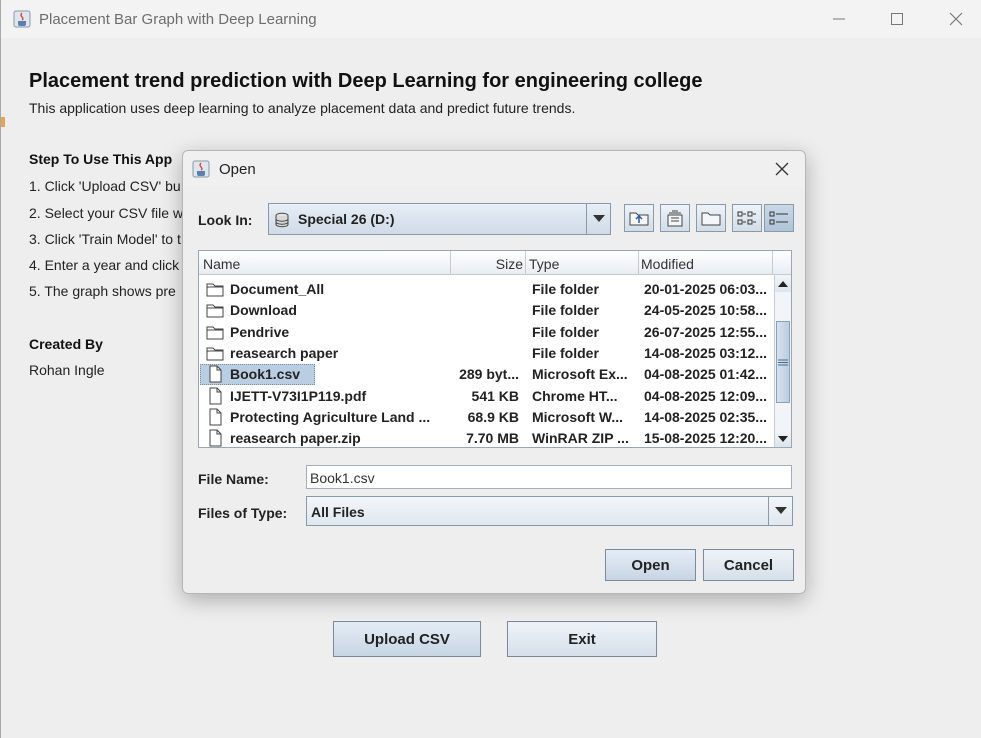 This screenshot has width=981, height=738. What do you see at coordinates (407, 639) in the screenshot?
I see `upload-csv-button: Upload CSV` at bounding box center [407, 639].